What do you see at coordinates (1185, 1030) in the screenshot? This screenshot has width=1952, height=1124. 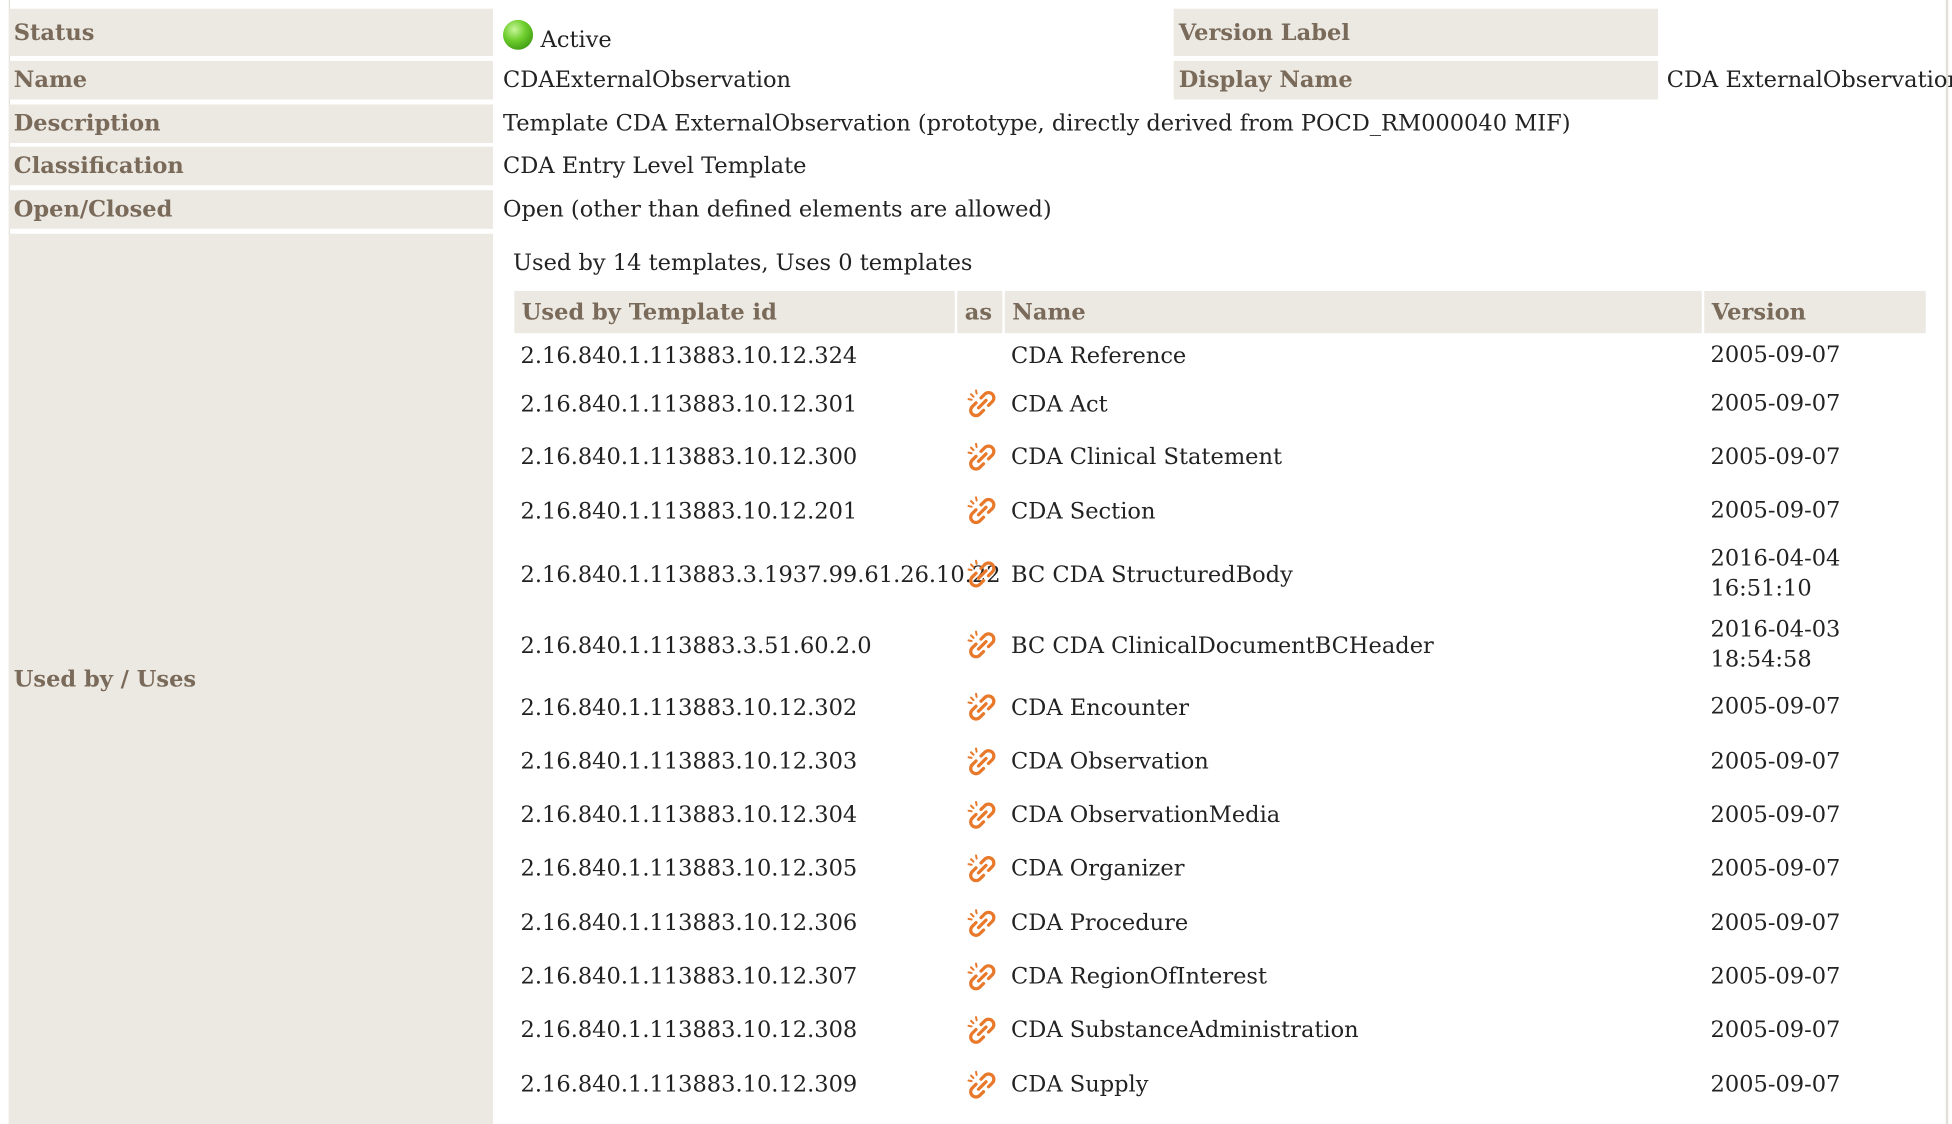 I see `template-name-cell: CDA SubstanceAdministration` at bounding box center [1185, 1030].